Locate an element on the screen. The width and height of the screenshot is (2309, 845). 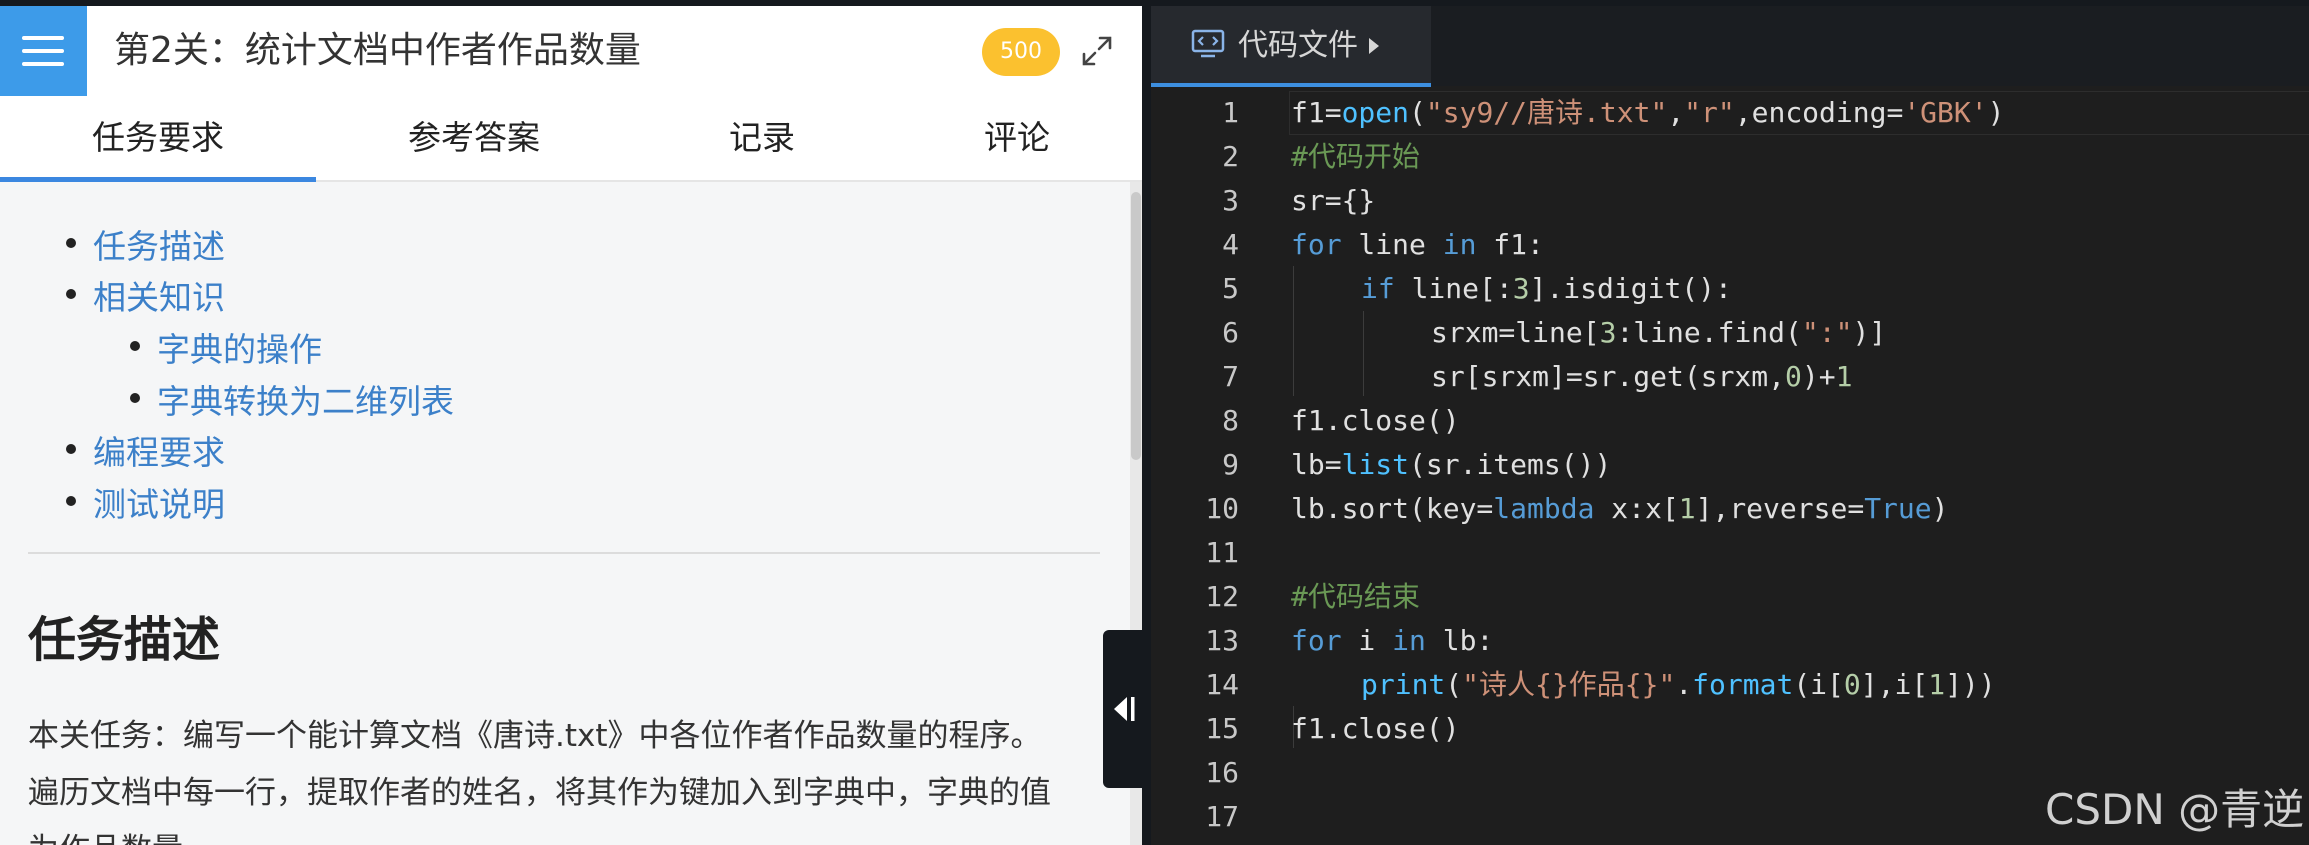
code-text: for line in f1: is located at coordinates (1417, 244).